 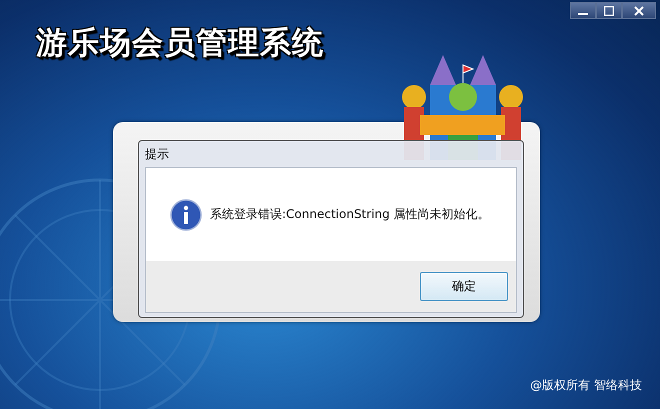 I want to click on maximize-button, so click(x=609, y=10).